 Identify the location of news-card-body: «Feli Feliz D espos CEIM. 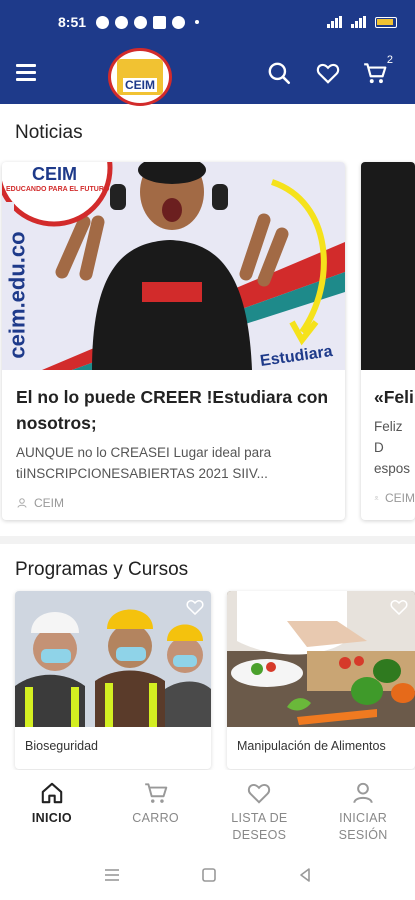
(388, 437).